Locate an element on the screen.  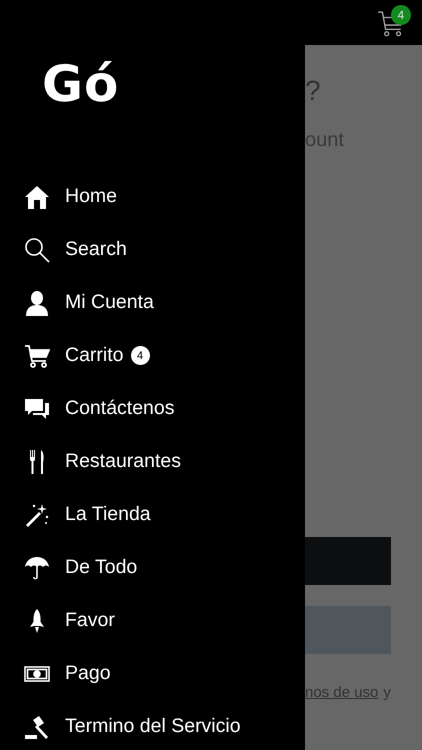
logo: Gó is located at coordinates (81, 84).